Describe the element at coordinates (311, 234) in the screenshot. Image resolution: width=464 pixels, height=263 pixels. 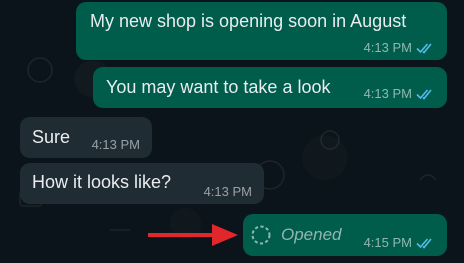
I see `view-once-status-text: Opened` at that location.